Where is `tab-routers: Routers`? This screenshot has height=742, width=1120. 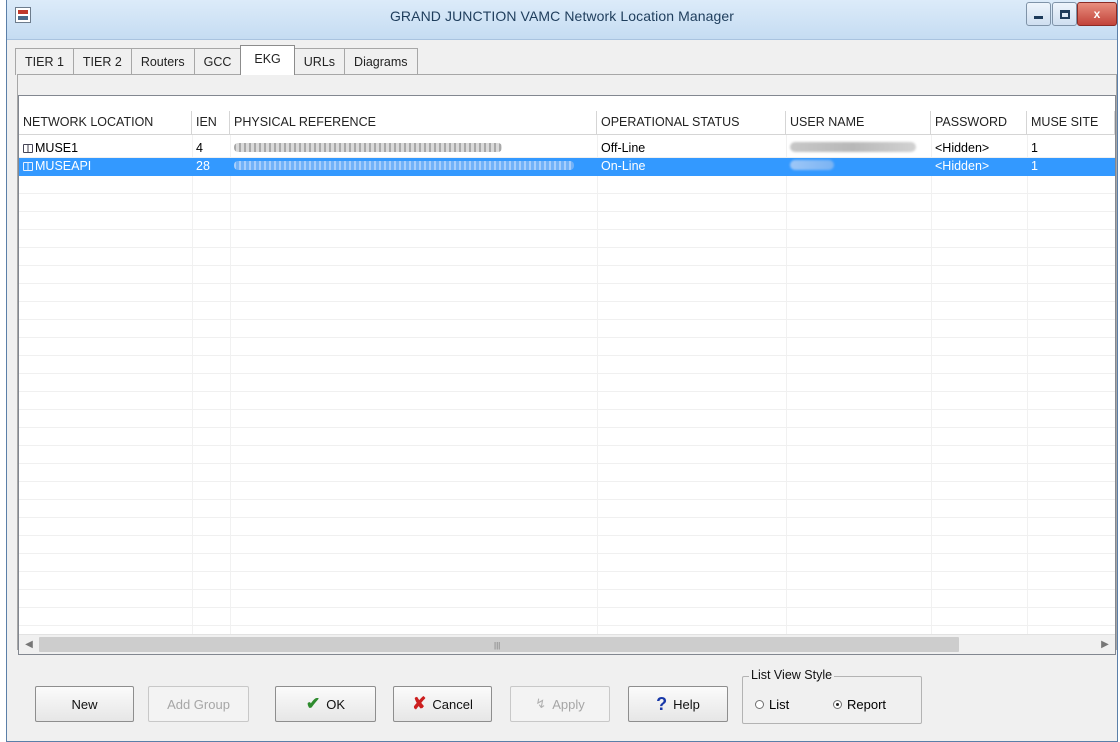 tab-routers: Routers is located at coordinates (162, 61).